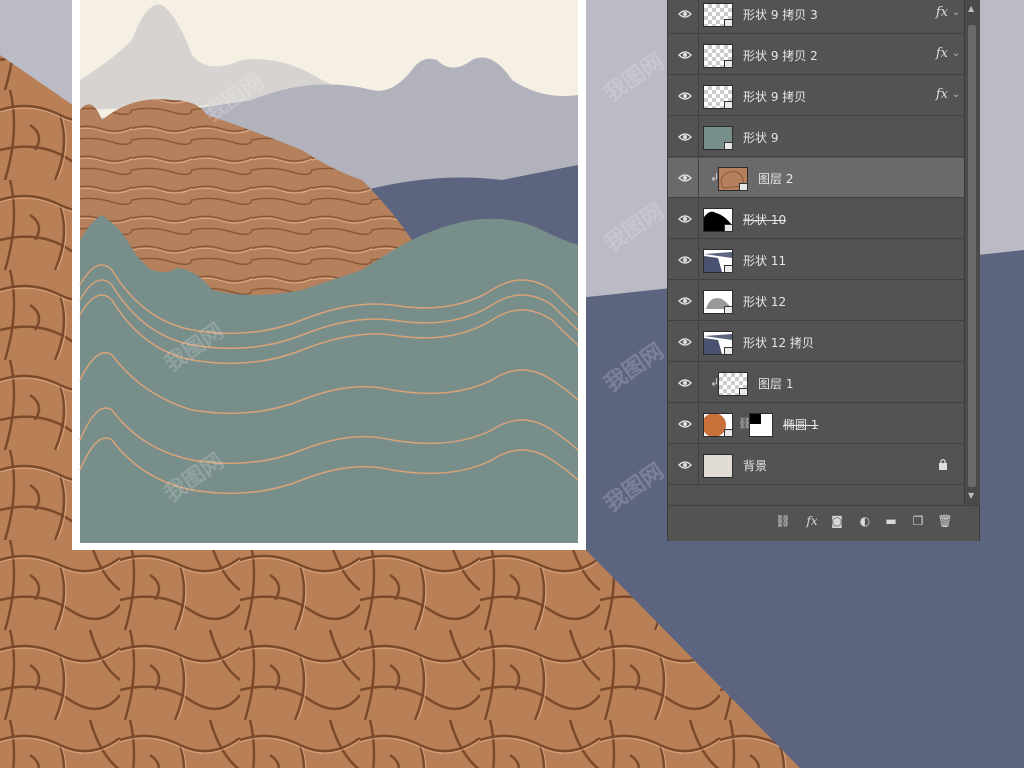 The height and width of the screenshot is (768, 1024). Describe the element at coordinates (891, 522) in the screenshot. I see `folder-icon: ▬` at that location.